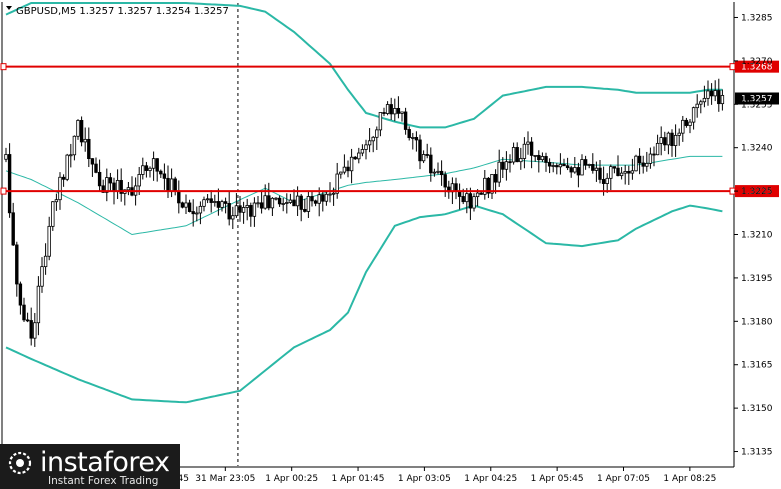 The width and height of the screenshot is (781, 489). I want to click on level-handle-right, so click(732, 67).